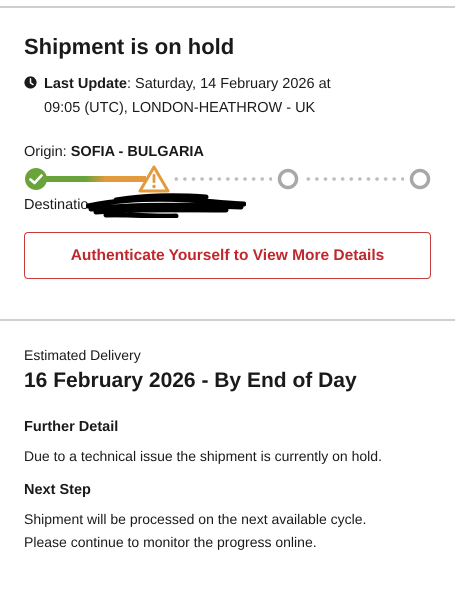  What do you see at coordinates (83, 355) in the screenshot?
I see `estimated-delivery-label: Estimated Delivery` at bounding box center [83, 355].